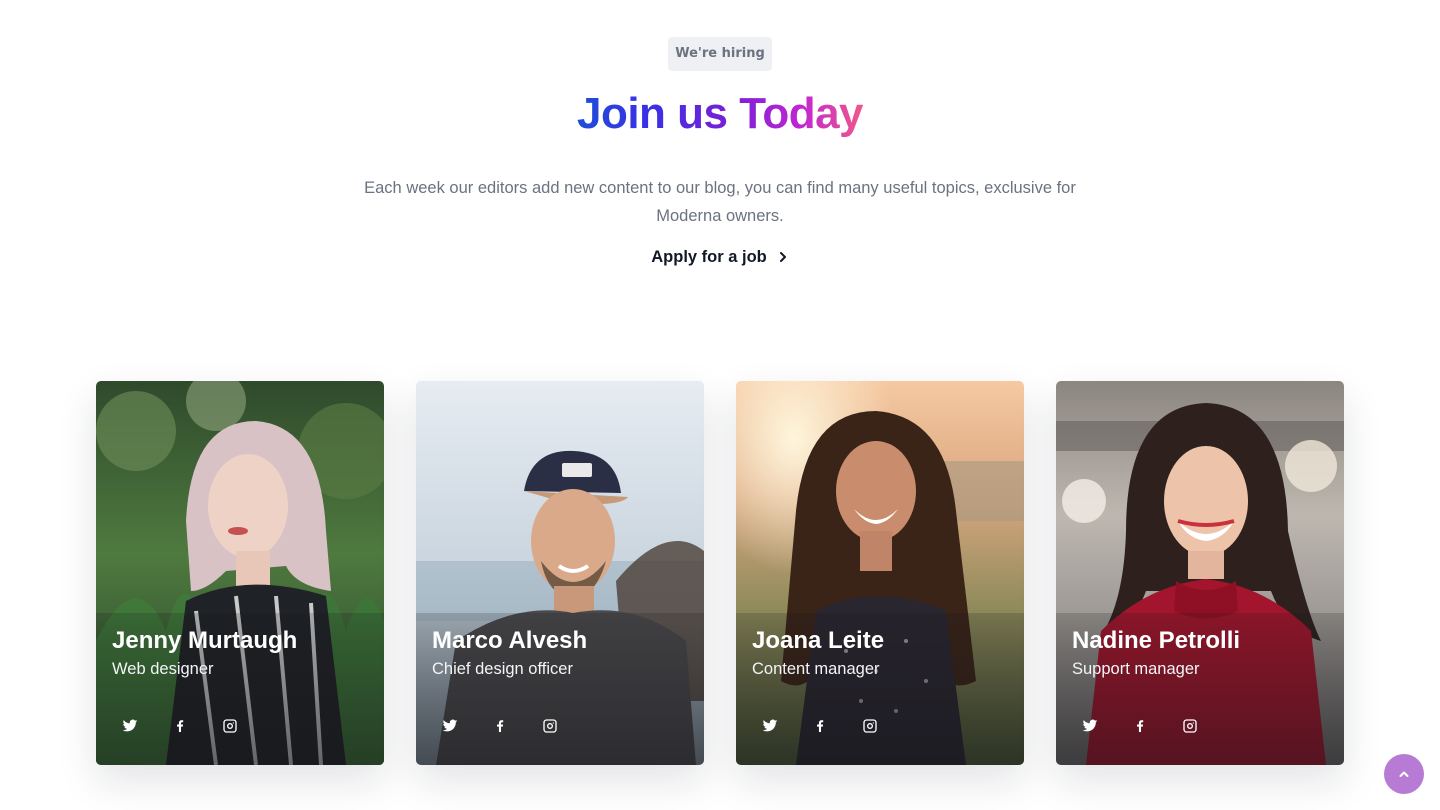 The height and width of the screenshot is (810, 1440). What do you see at coordinates (880, 573) in the screenshot?
I see `team-card: Joana Leite Content manager` at bounding box center [880, 573].